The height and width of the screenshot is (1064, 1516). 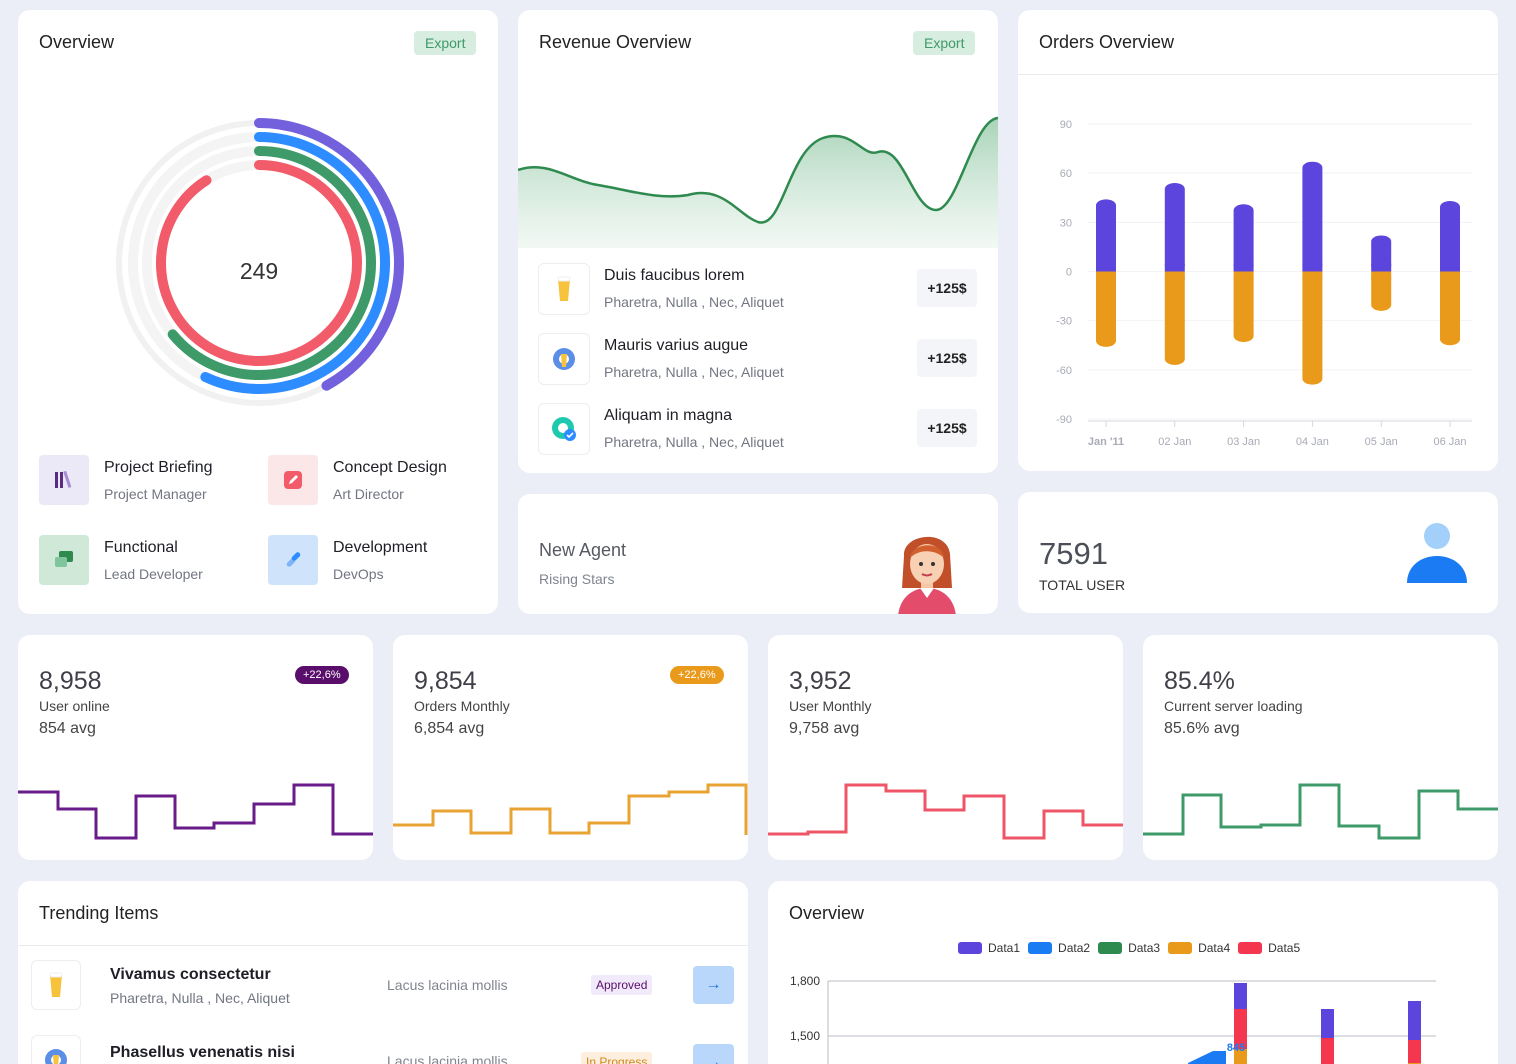 I want to click on x-tick-label: 03 Jan, so click(x=1243, y=442).